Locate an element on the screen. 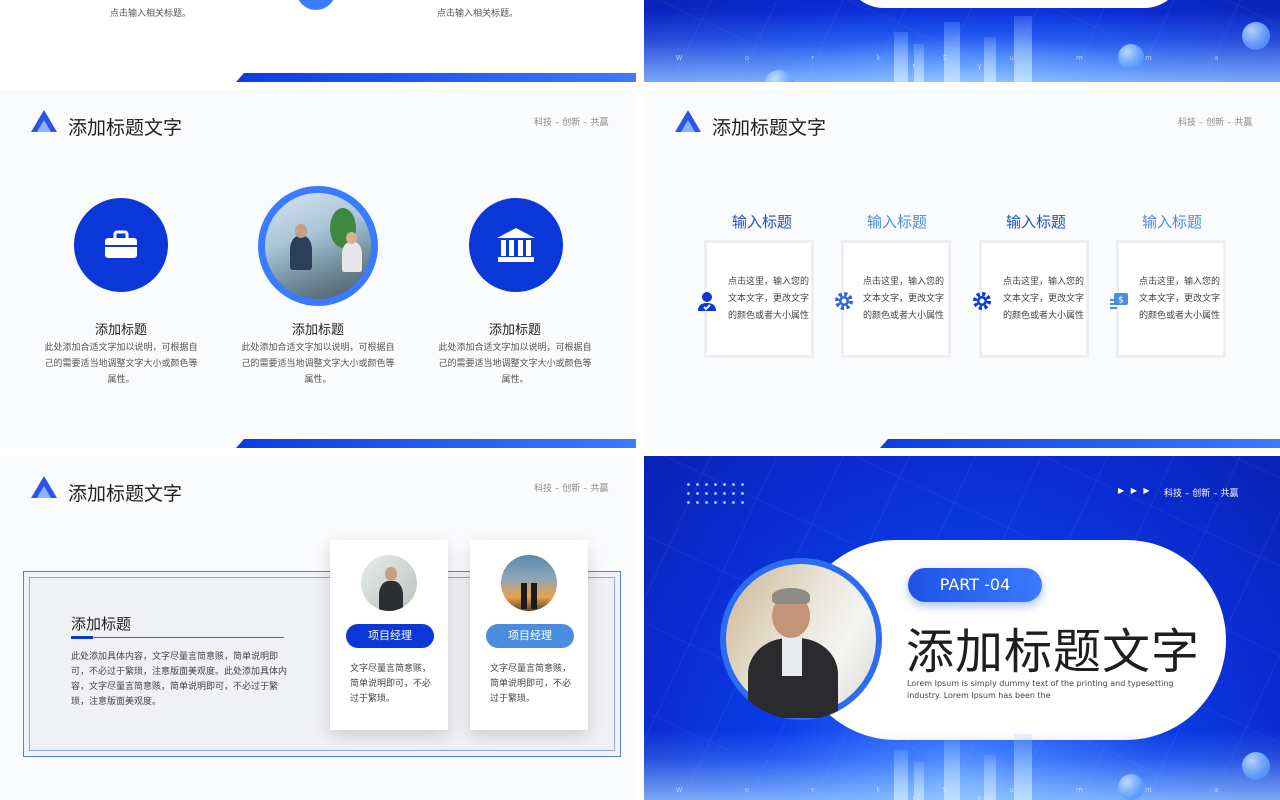  speaker-photo is located at coordinates (801, 639).